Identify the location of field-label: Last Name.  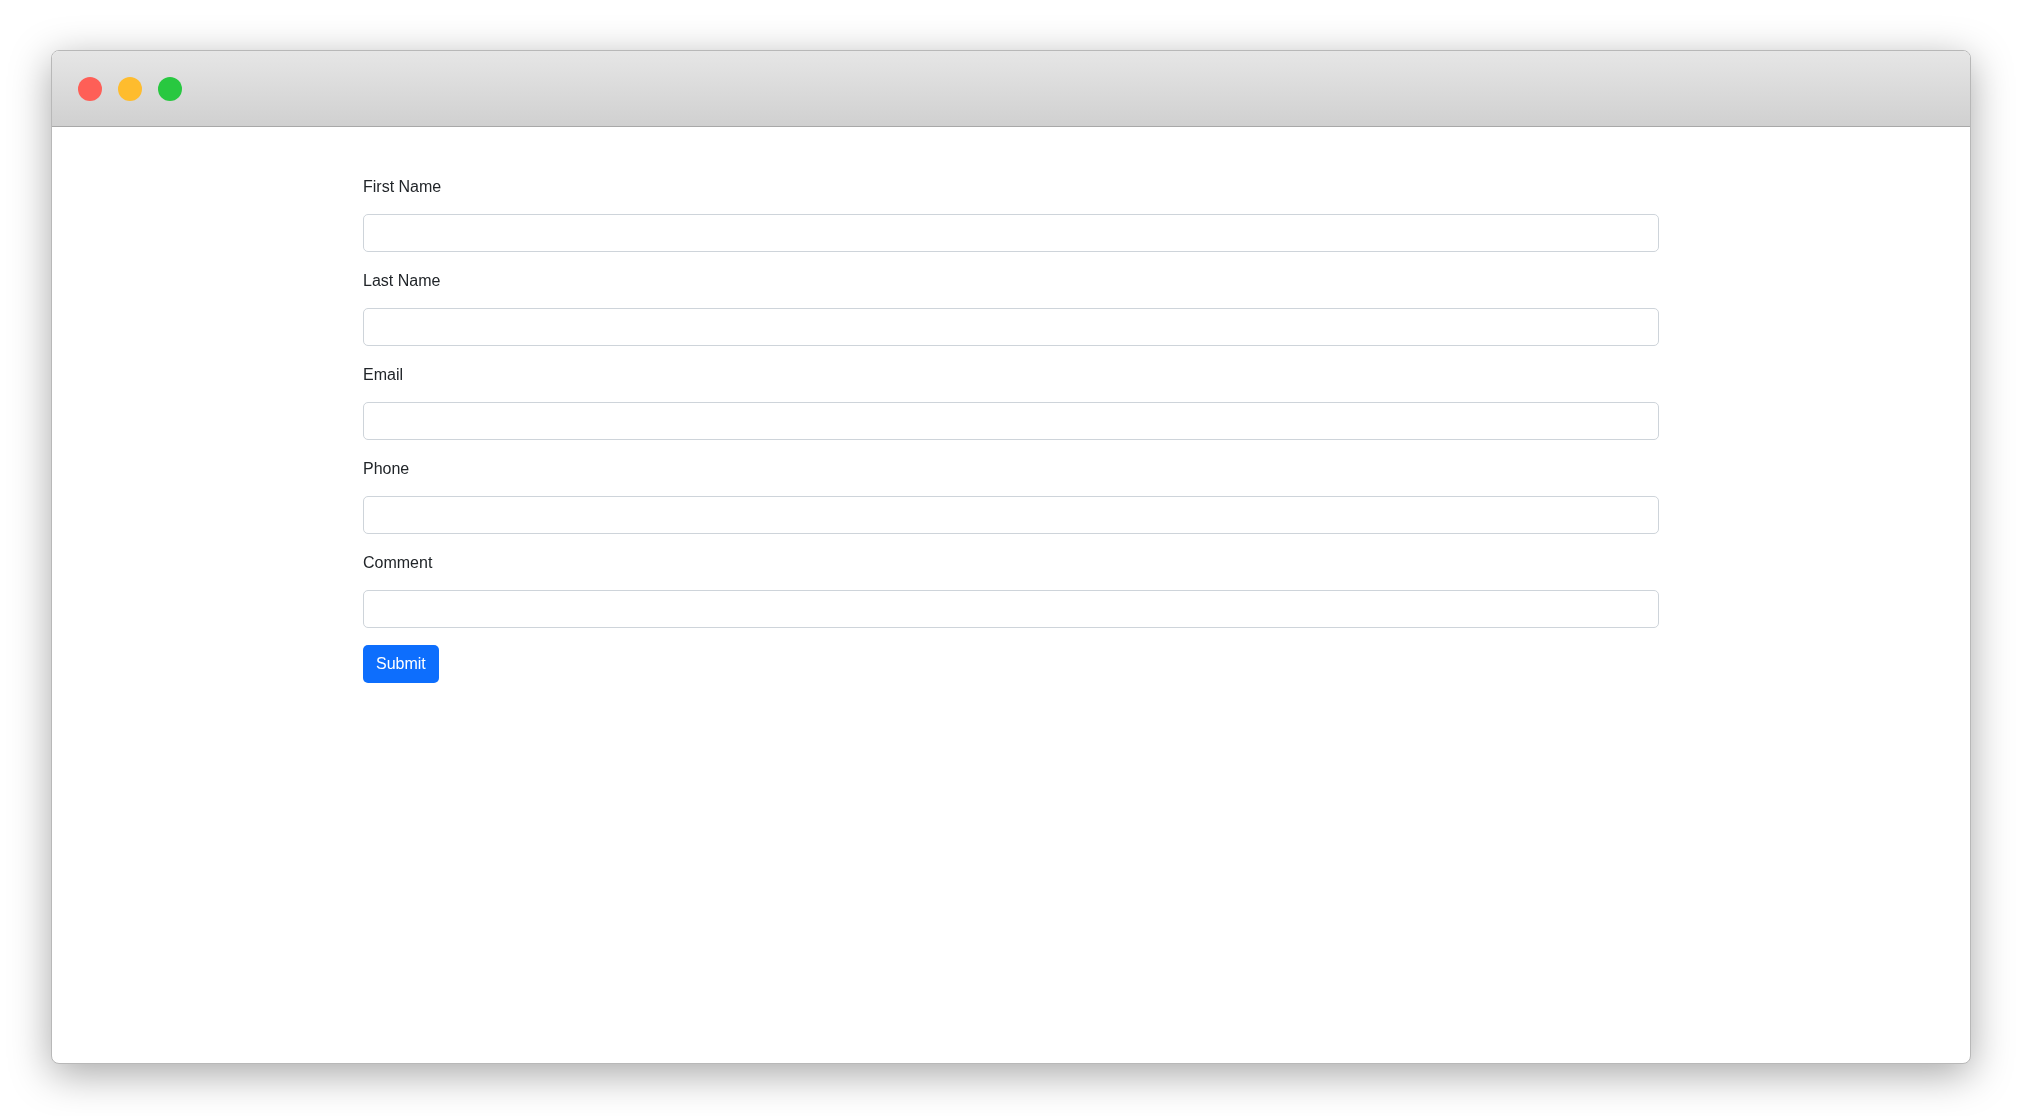
(402, 281).